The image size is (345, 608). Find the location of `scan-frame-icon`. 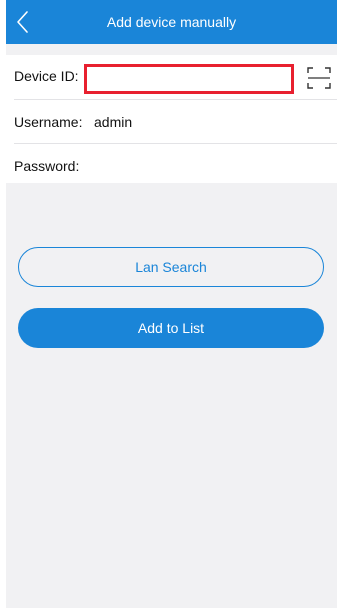

scan-frame-icon is located at coordinates (319, 78).